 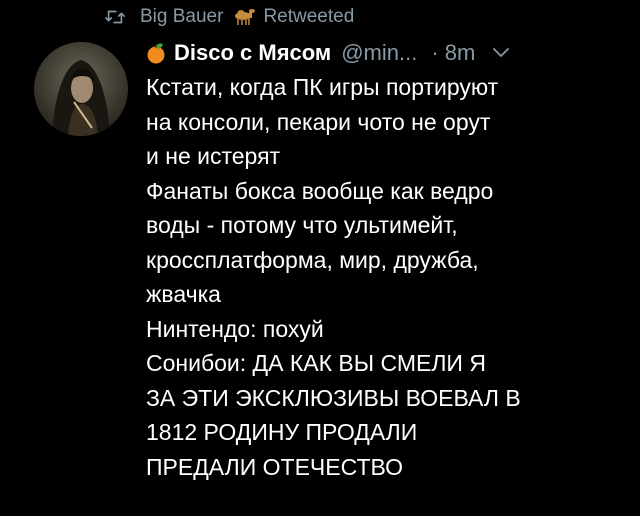 I want to click on tweet-line: кроссплатформа, мир, дружба,, so click(x=312, y=259).